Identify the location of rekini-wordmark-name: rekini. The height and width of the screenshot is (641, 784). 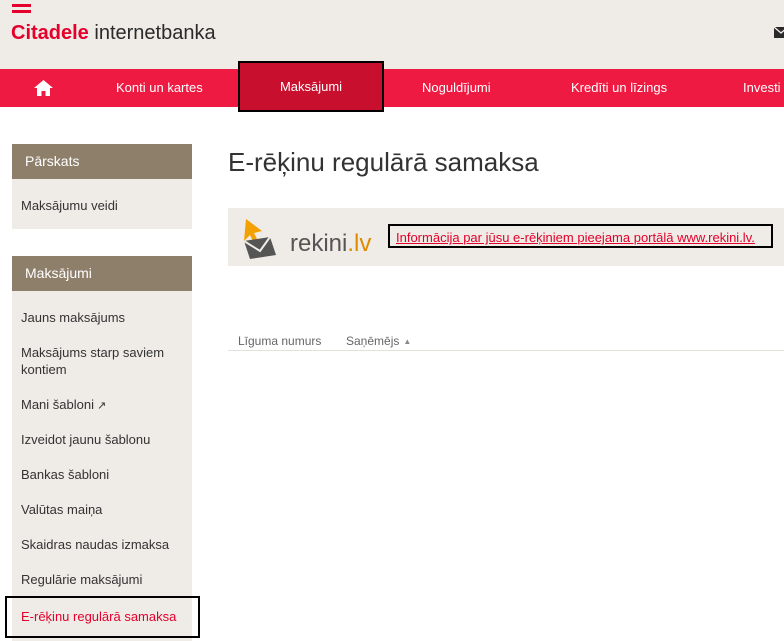
(319, 243).